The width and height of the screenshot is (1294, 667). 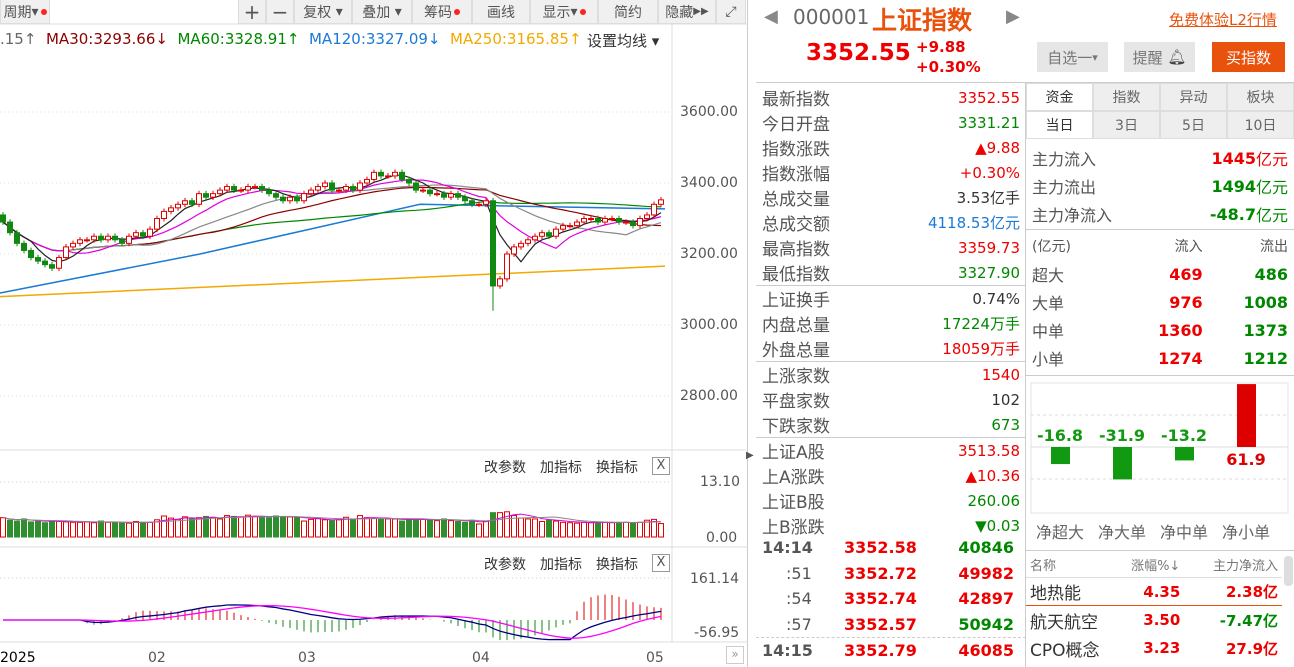 What do you see at coordinates (1126, 125) in the screenshot?
I see `tab-tabs2-1: 3日` at bounding box center [1126, 125].